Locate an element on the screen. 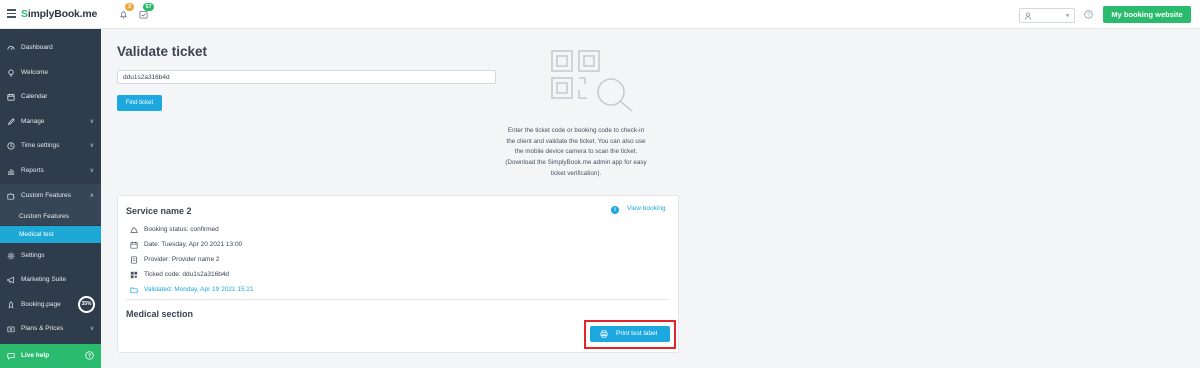 Image resolution: width=1200 pixels, height=368 pixels. live-help-button: Live help ? is located at coordinates (50, 356).